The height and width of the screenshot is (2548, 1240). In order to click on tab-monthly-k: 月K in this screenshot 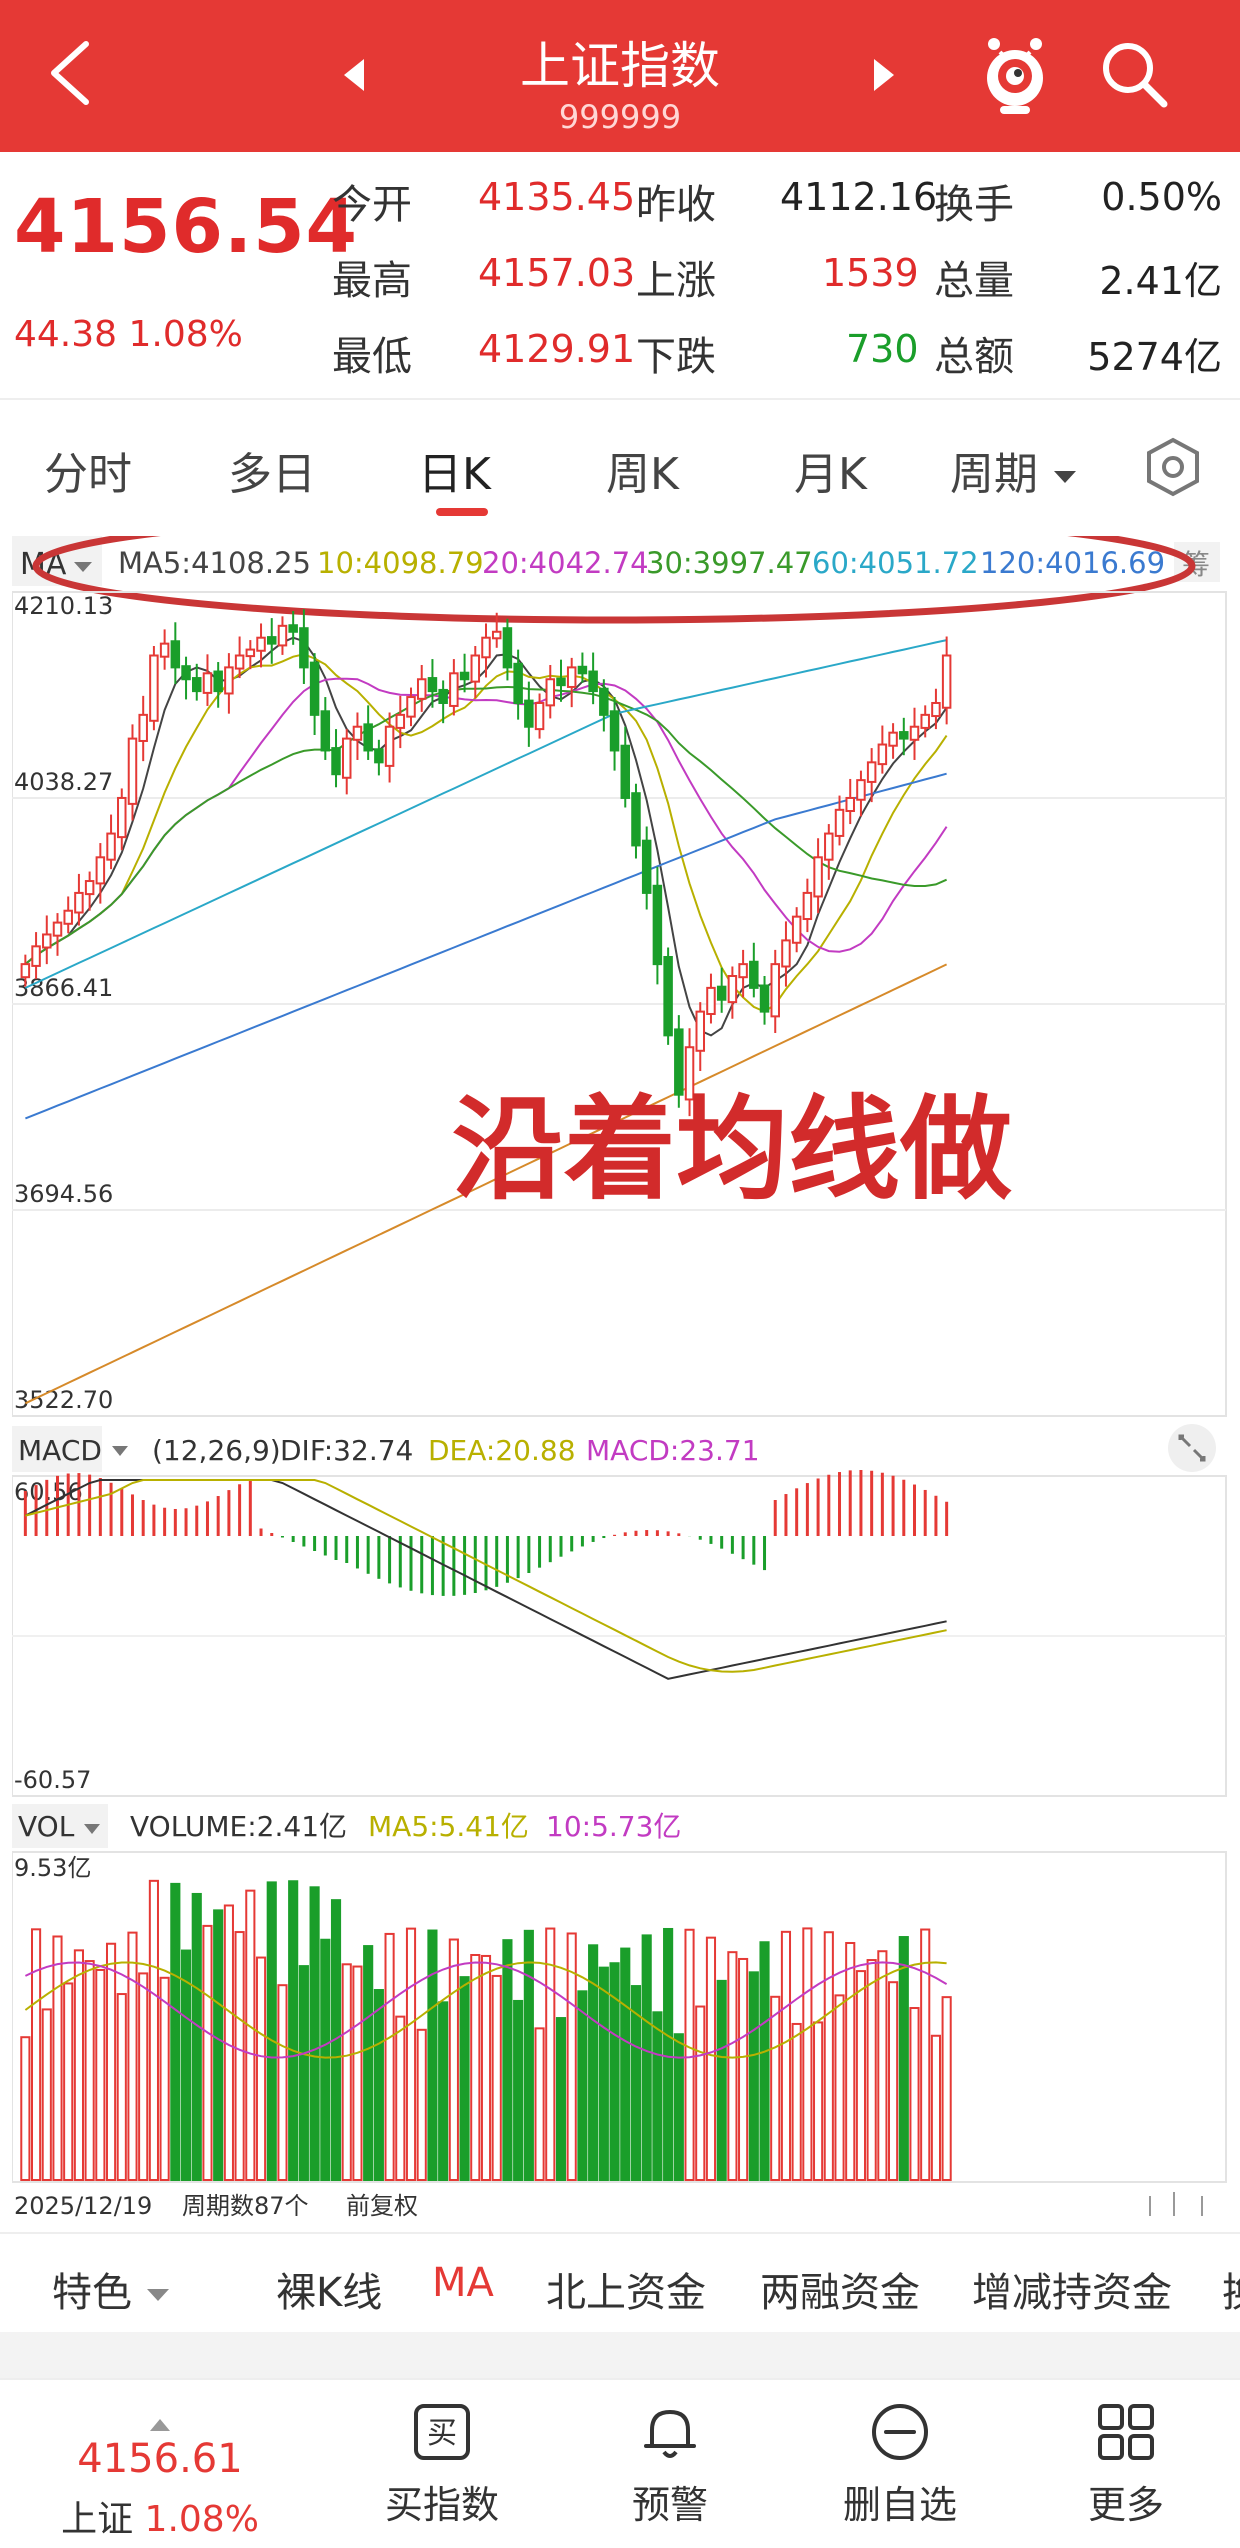, I will do `click(830, 470)`.